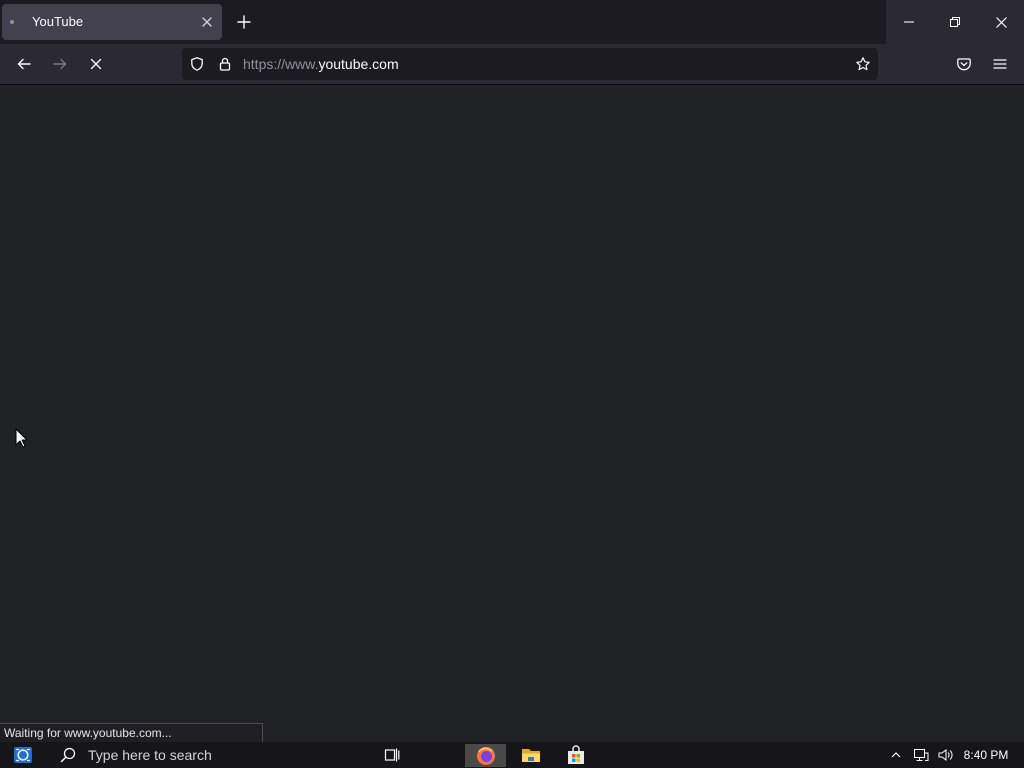  I want to click on taskbar-search-box, so click(196, 755).